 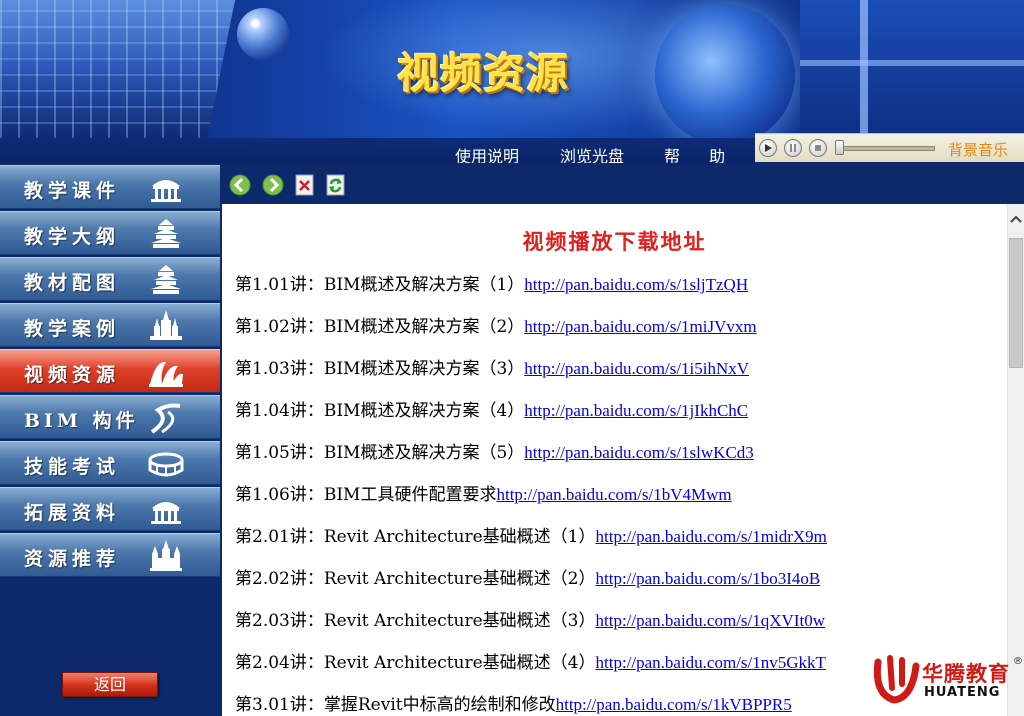 What do you see at coordinates (72, 329) in the screenshot?
I see `sidebar-item-label: 教学案例` at bounding box center [72, 329].